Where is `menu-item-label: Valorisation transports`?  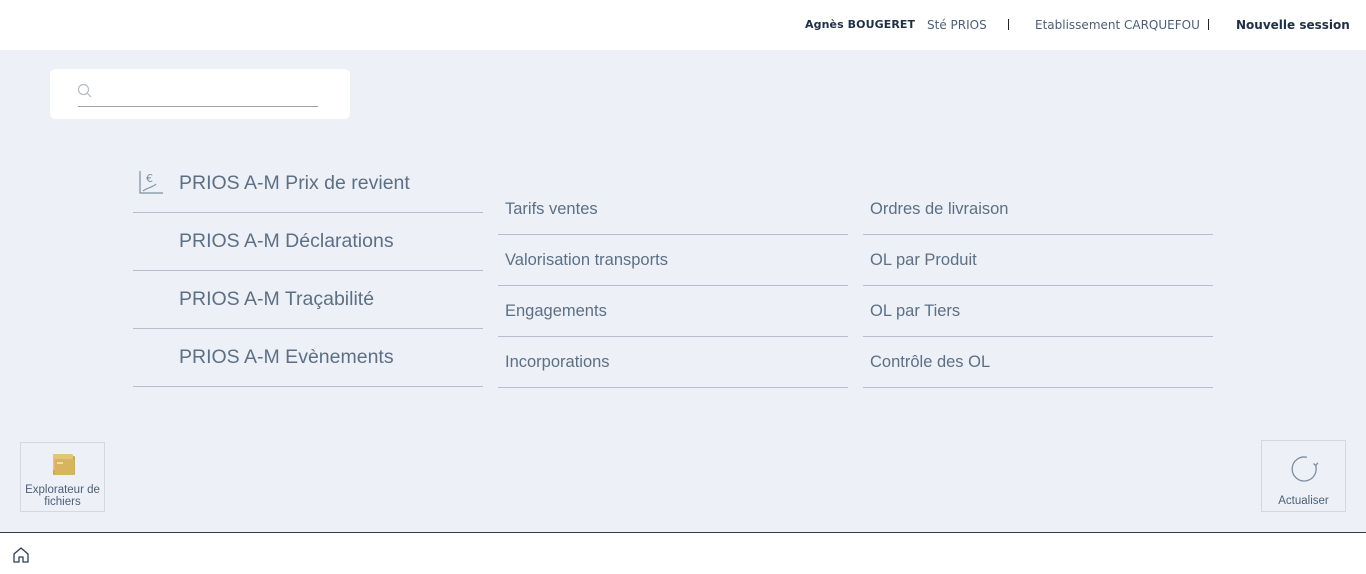
menu-item-label: Valorisation transports is located at coordinates (586, 260).